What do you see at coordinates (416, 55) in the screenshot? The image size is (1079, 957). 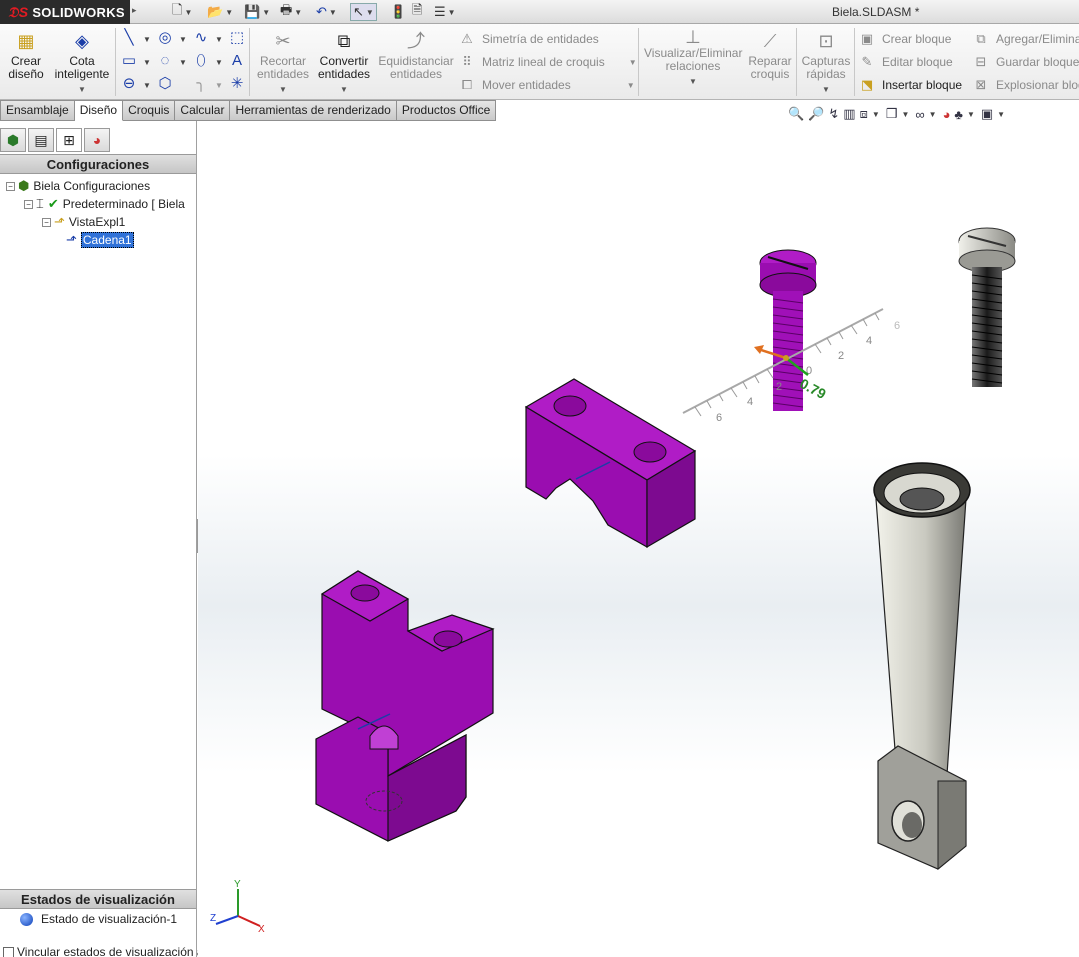 I see `equidistanciar-entidades-button: ⤴ Equidistanciar entidades` at bounding box center [416, 55].